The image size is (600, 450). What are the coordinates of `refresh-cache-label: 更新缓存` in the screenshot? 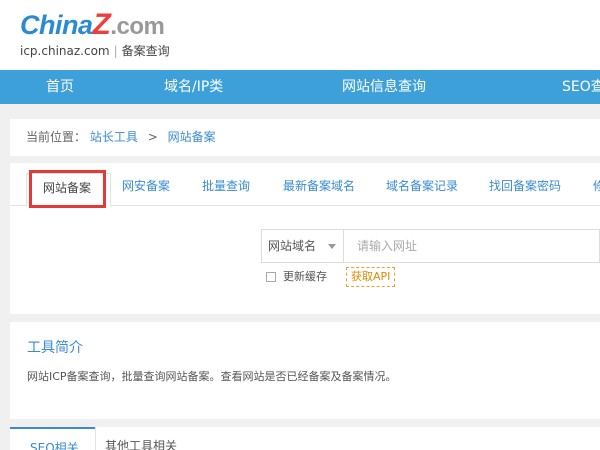 It's located at (305, 276).